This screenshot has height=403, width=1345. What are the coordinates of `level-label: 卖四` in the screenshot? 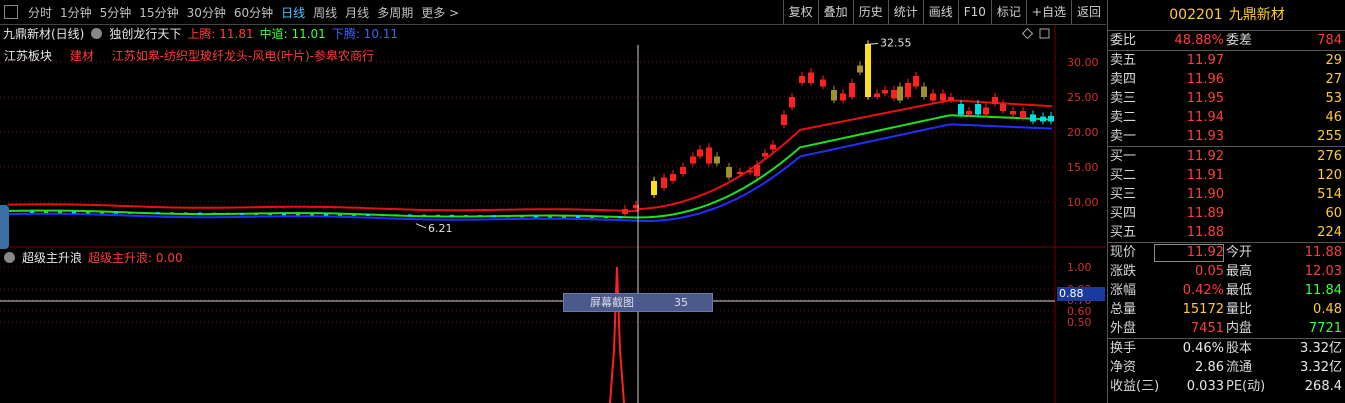 It's located at (1123, 79).